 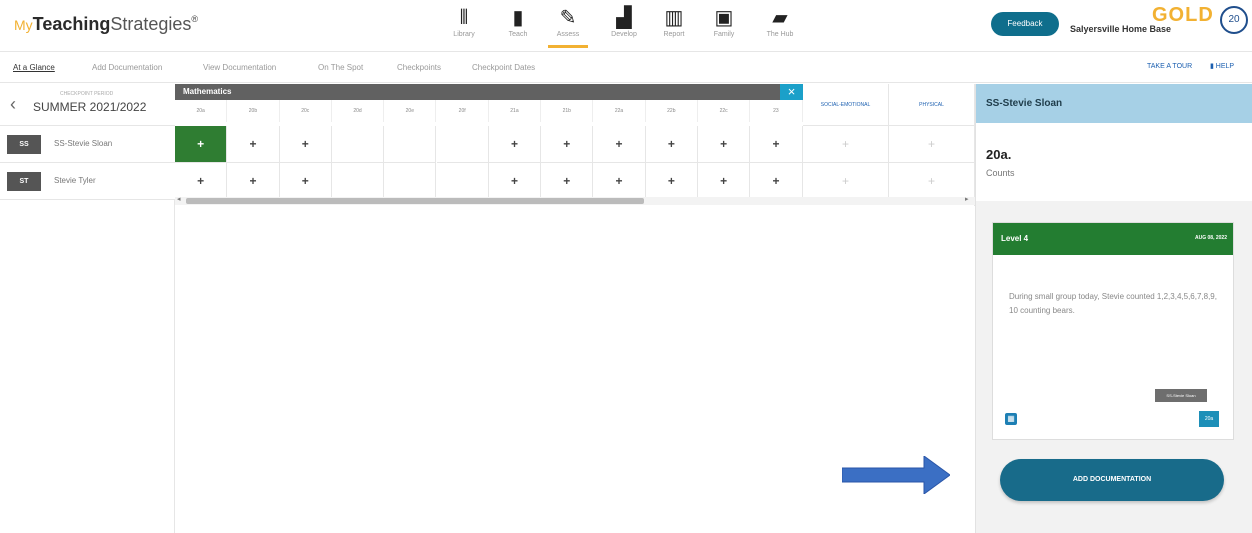 What do you see at coordinates (1169, 66) in the screenshot?
I see `take-a-tour-link: TAKE A TOUR` at bounding box center [1169, 66].